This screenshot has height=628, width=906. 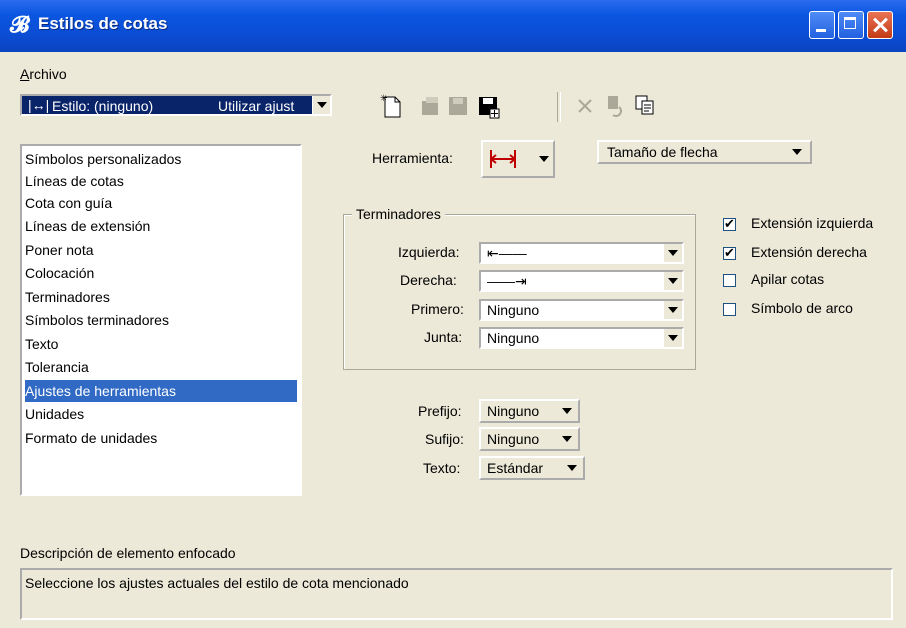 I want to click on list-item-selected: Ajustes de herramientas, so click(x=161, y=391).